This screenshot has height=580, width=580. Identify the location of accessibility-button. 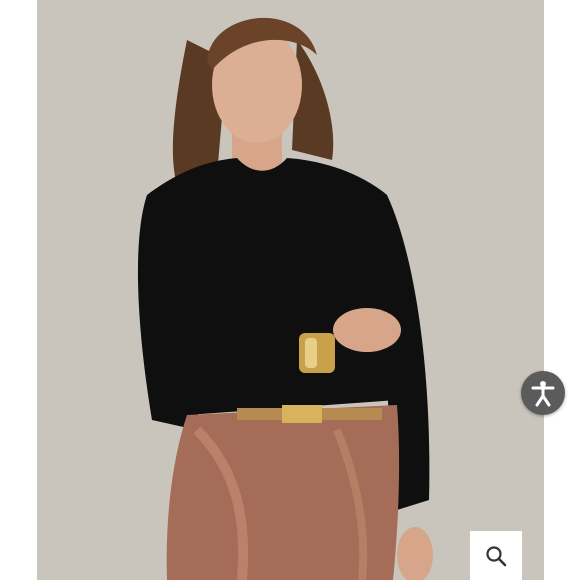
(543, 393).